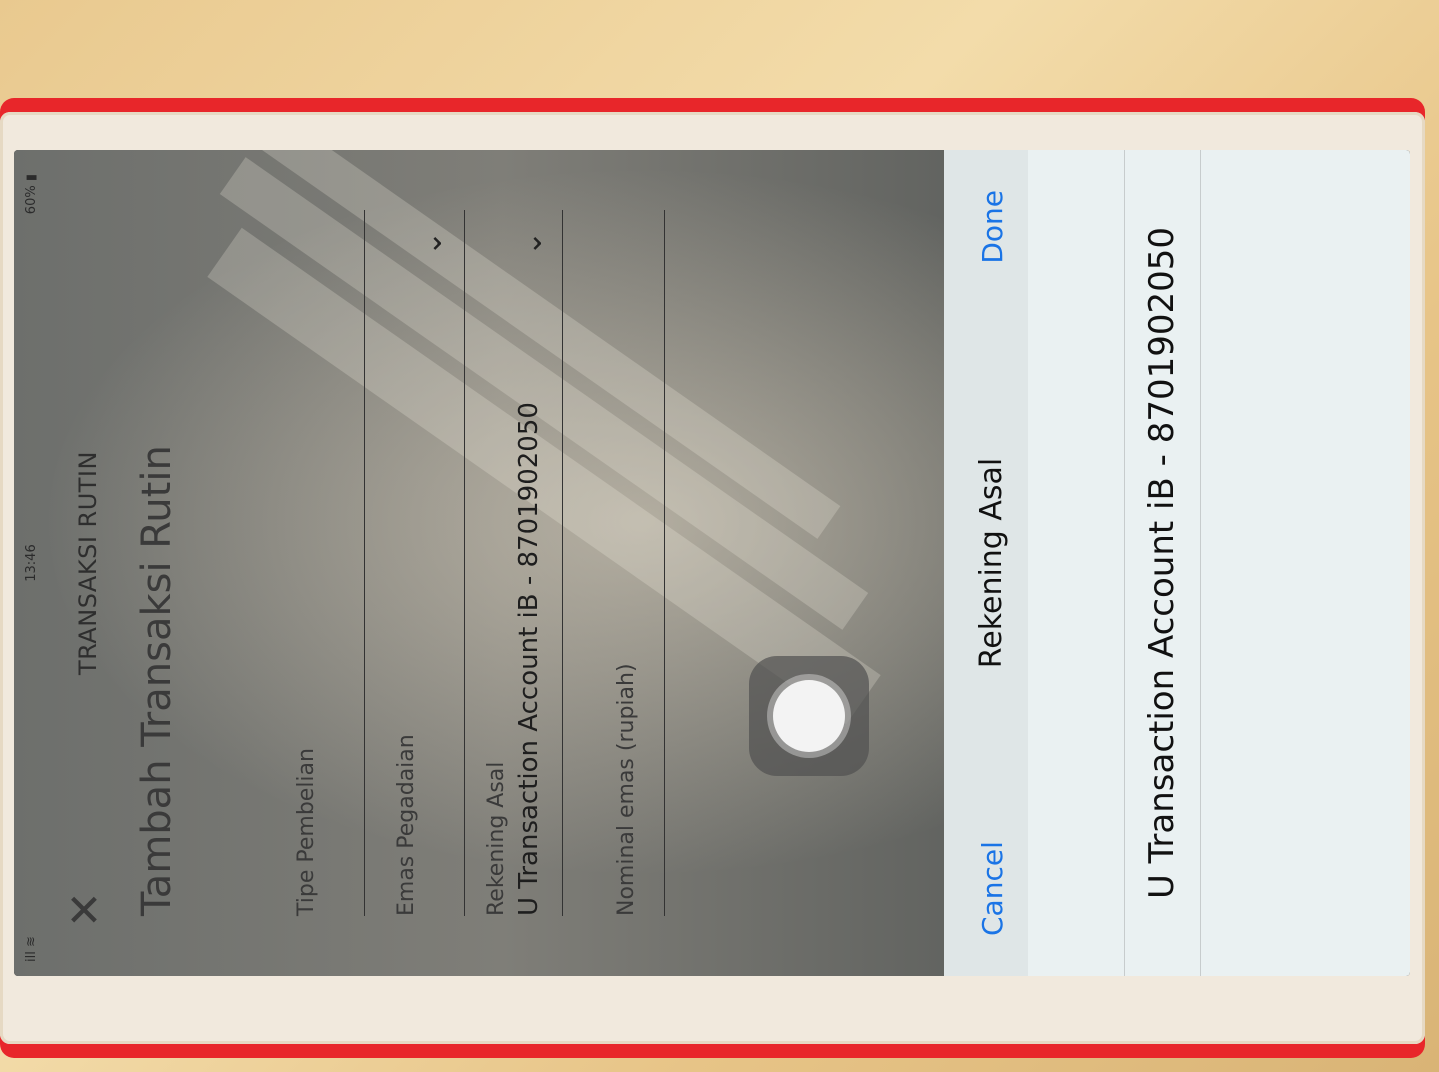 The width and height of the screenshot is (1439, 1072). I want to click on assistive-touch-button, so click(809, 716).